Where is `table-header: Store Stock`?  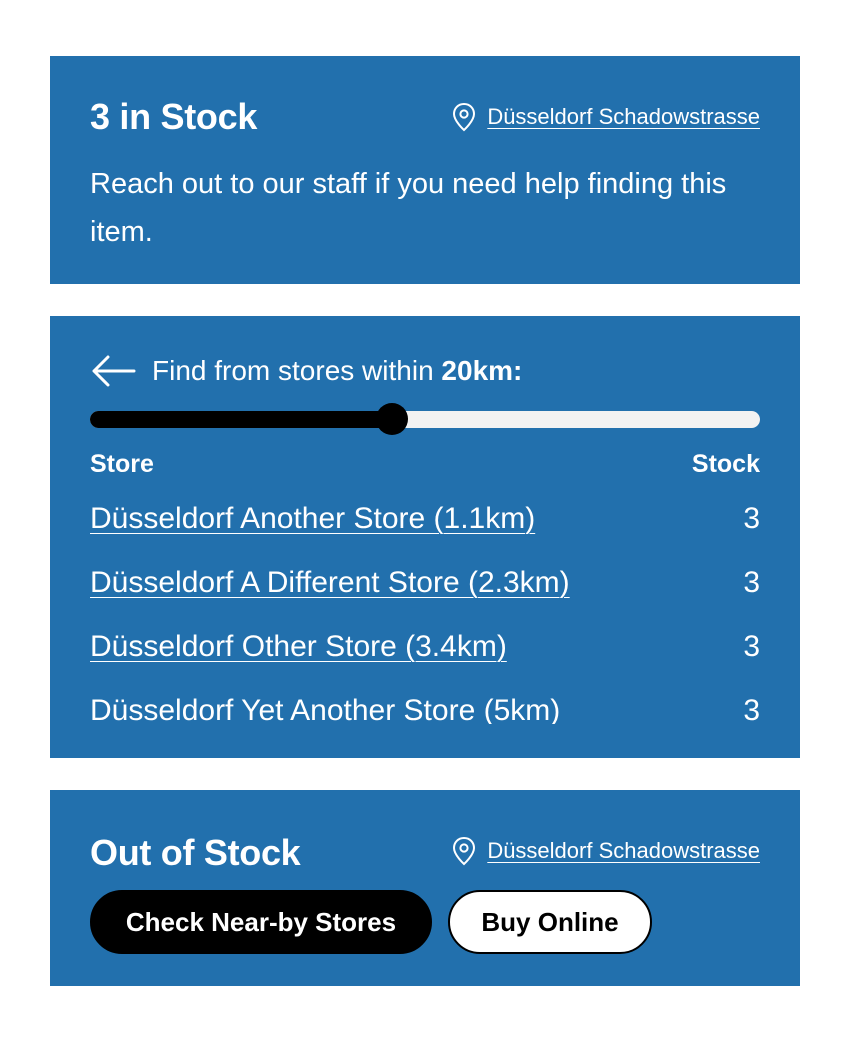 table-header: Store Stock is located at coordinates (425, 464).